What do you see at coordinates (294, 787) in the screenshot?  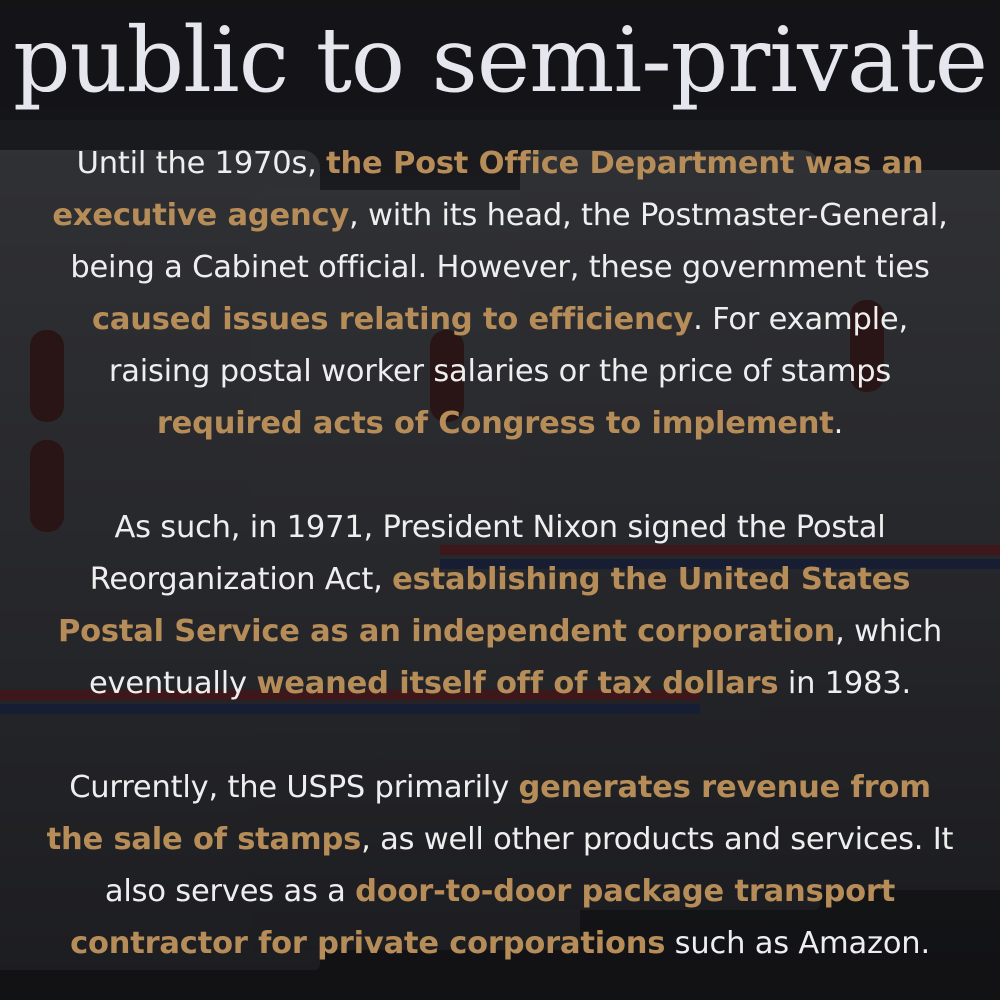 I see `body-text: Currently, the USPS primarily` at bounding box center [294, 787].